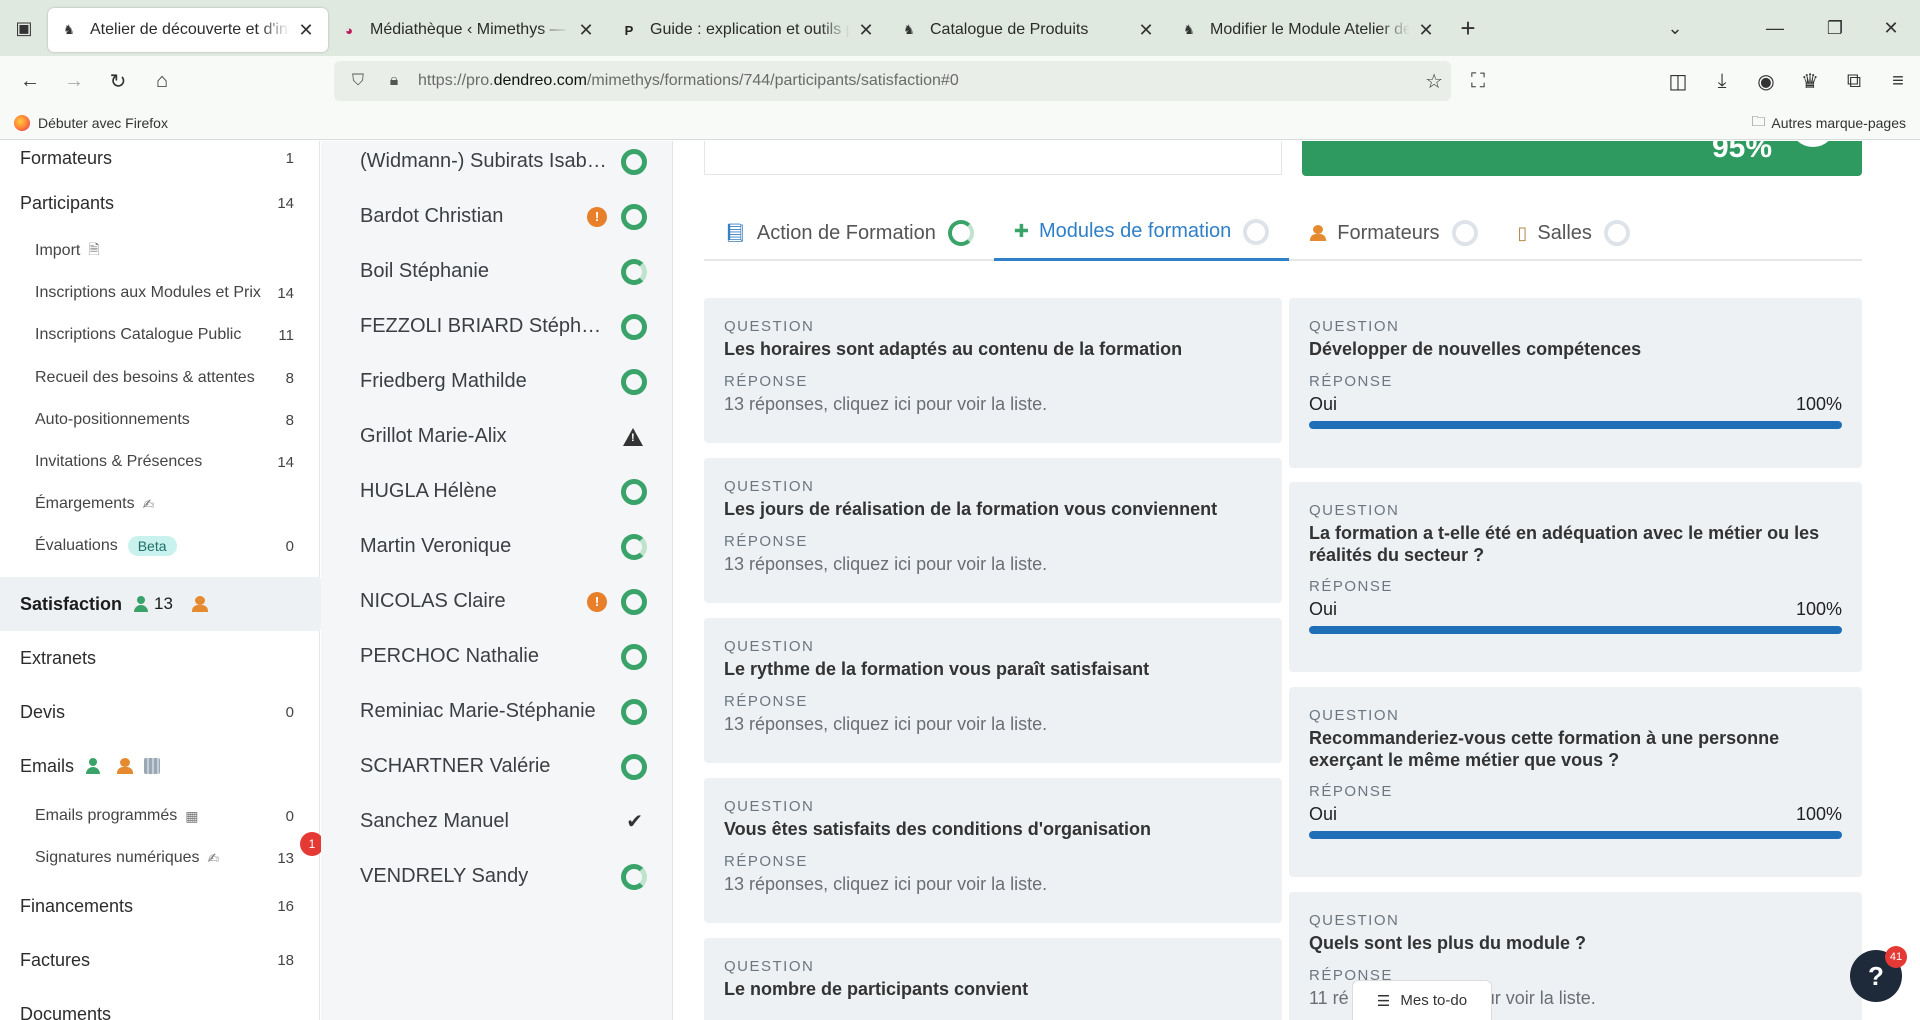  What do you see at coordinates (118, 81) in the screenshot?
I see `reload-icon: ↻` at bounding box center [118, 81].